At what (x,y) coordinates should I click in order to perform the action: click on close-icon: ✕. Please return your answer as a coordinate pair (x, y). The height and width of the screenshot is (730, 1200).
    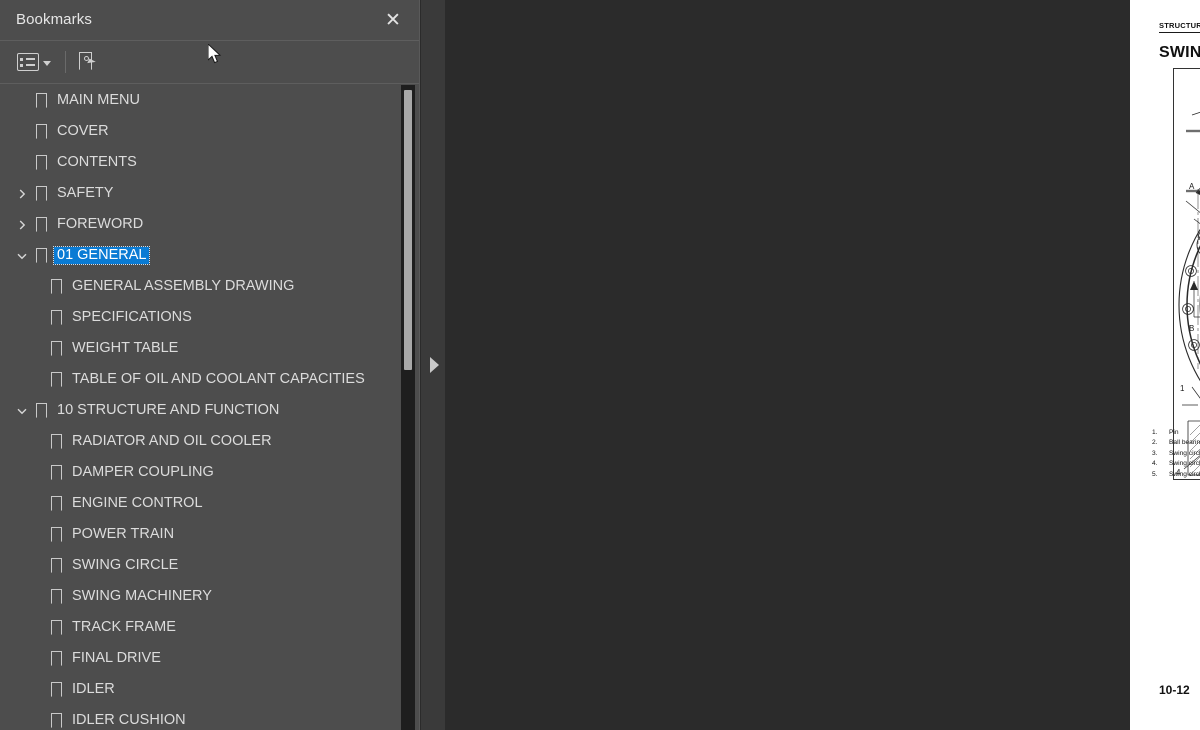
    Looking at the image, I should click on (393, 20).